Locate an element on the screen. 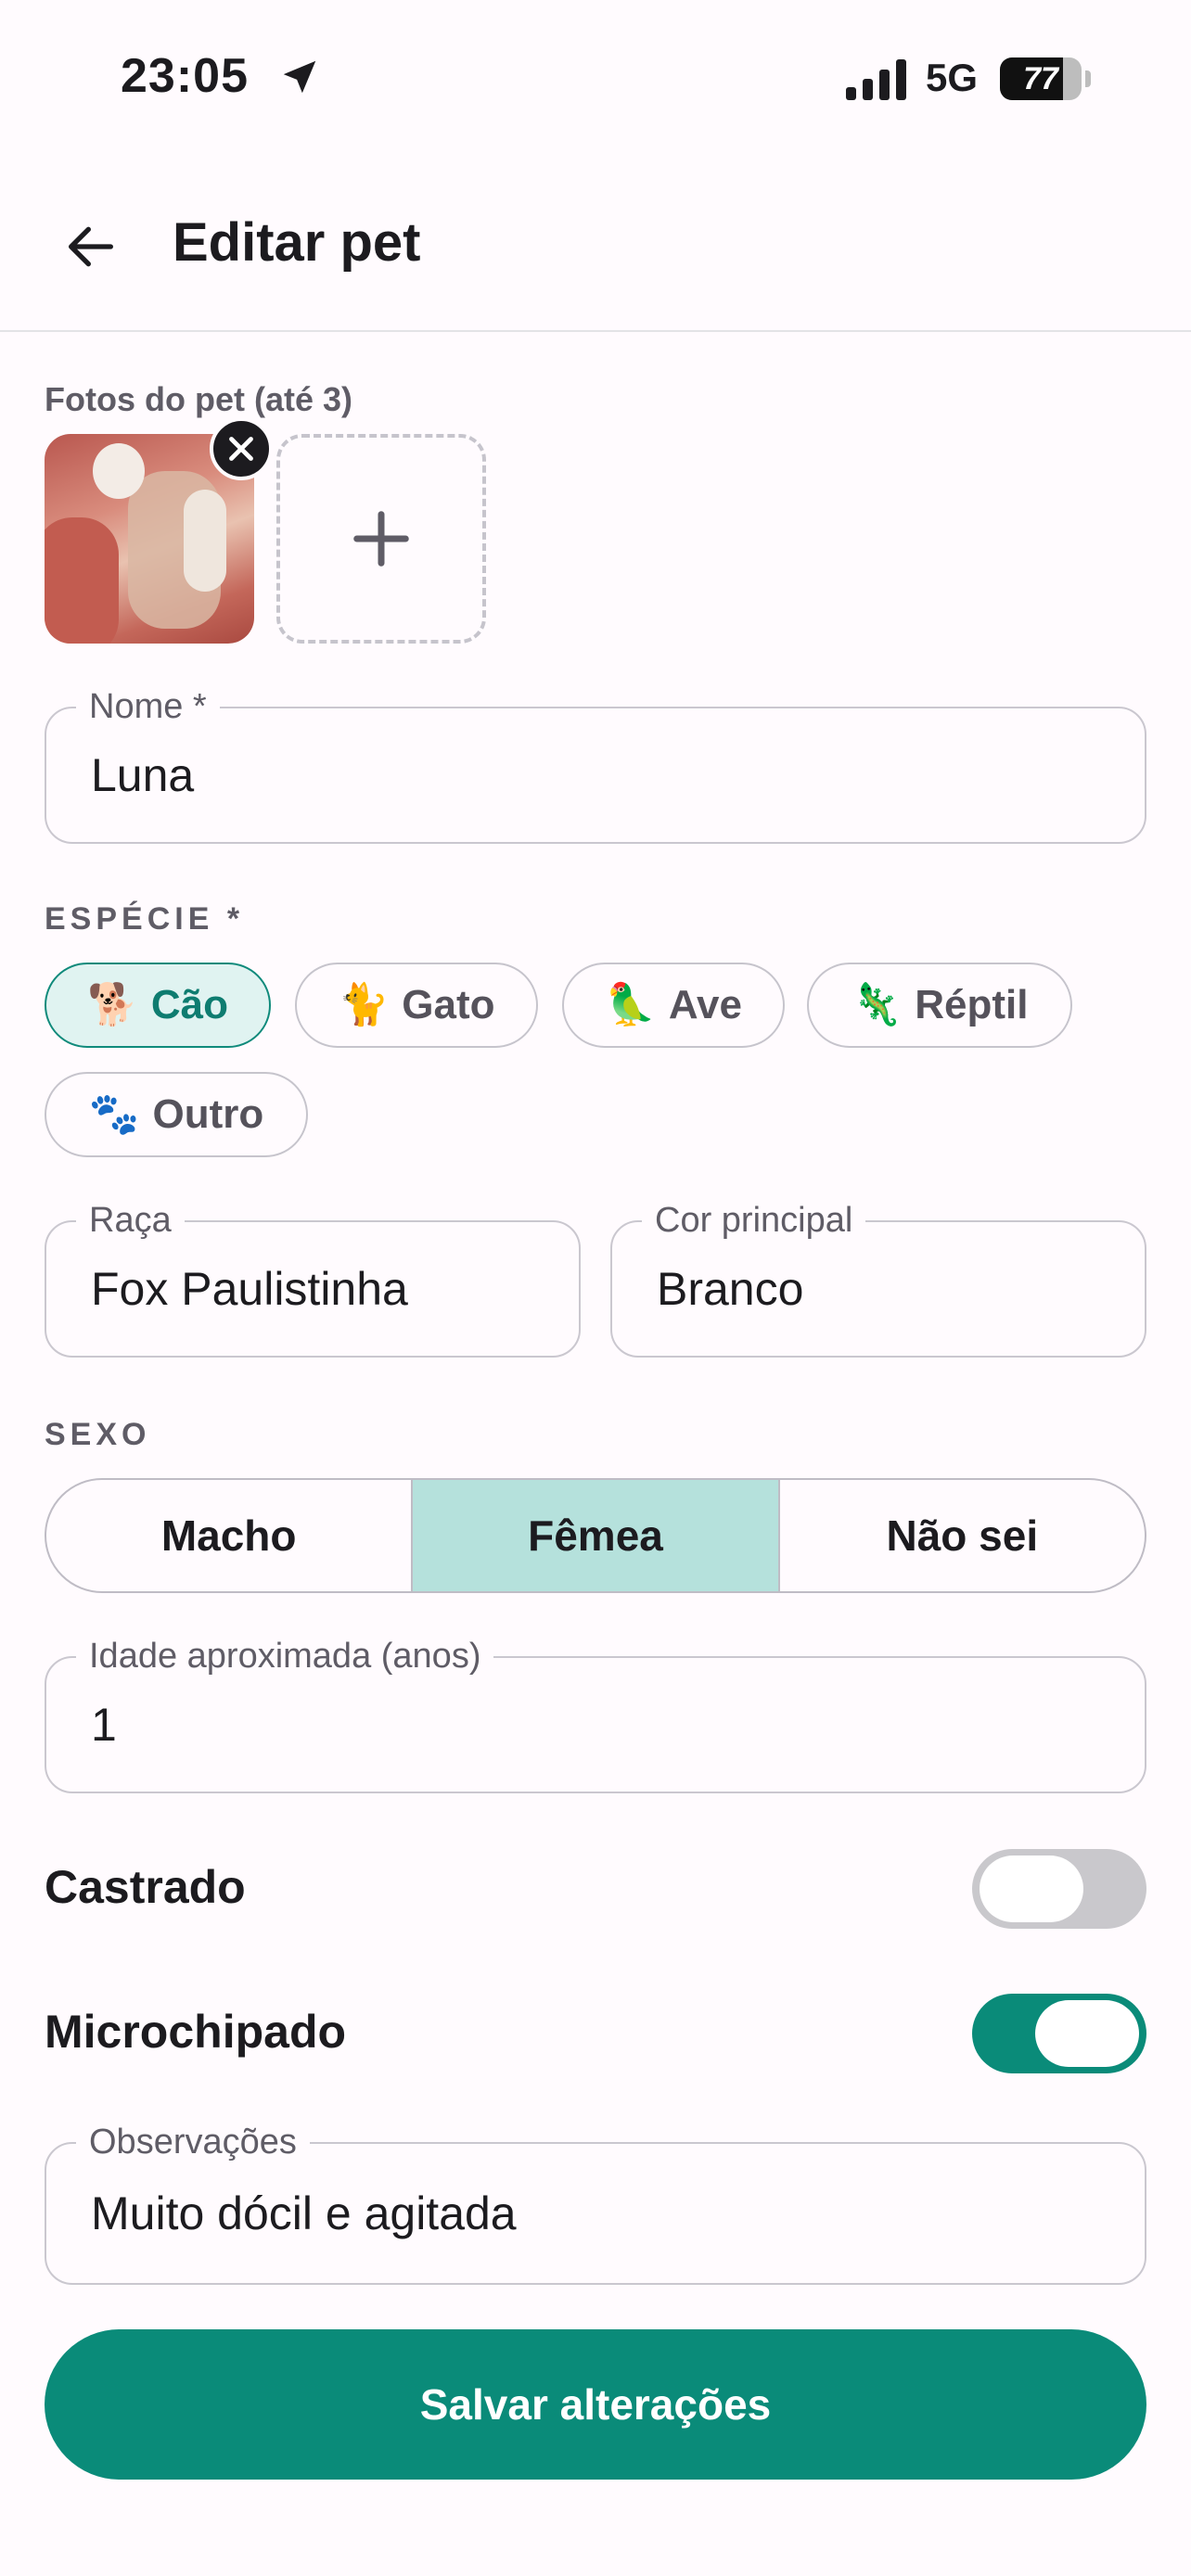 The height and width of the screenshot is (2576, 1191). name-value: Luna is located at coordinates (143, 775).